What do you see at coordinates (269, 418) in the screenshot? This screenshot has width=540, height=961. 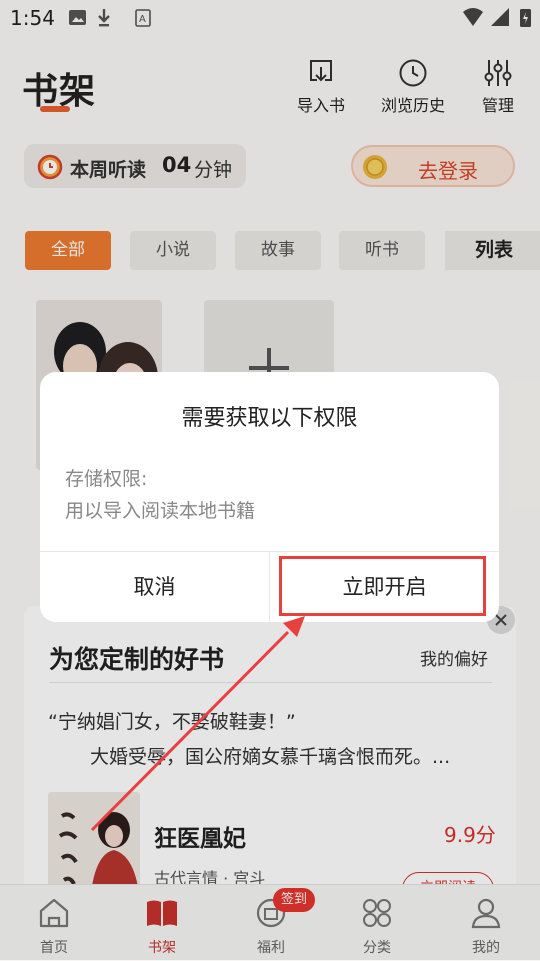 I see `dialog-title: 需要获取以下权限` at bounding box center [269, 418].